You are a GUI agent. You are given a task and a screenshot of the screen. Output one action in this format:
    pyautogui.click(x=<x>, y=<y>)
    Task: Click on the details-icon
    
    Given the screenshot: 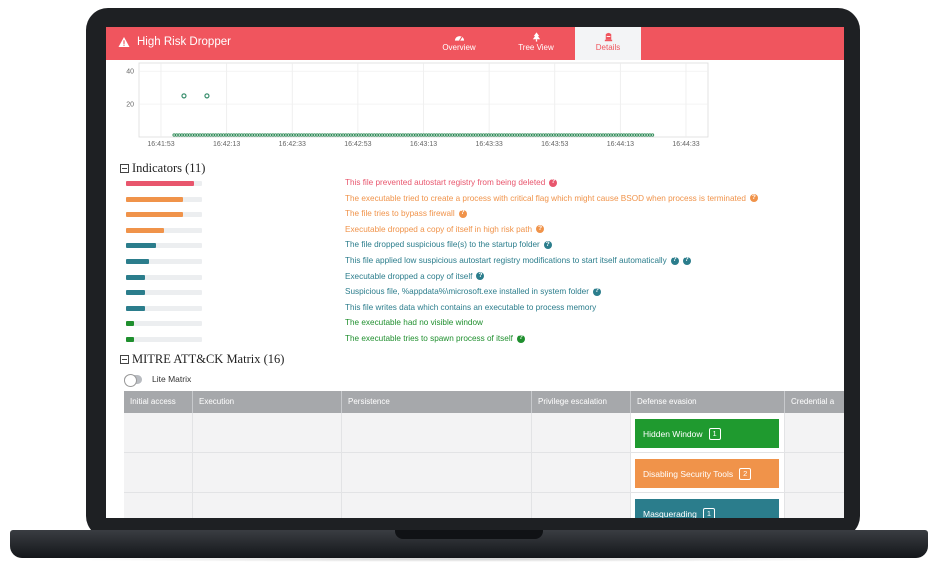 What is the action you would take?
    pyautogui.click(x=608, y=37)
    